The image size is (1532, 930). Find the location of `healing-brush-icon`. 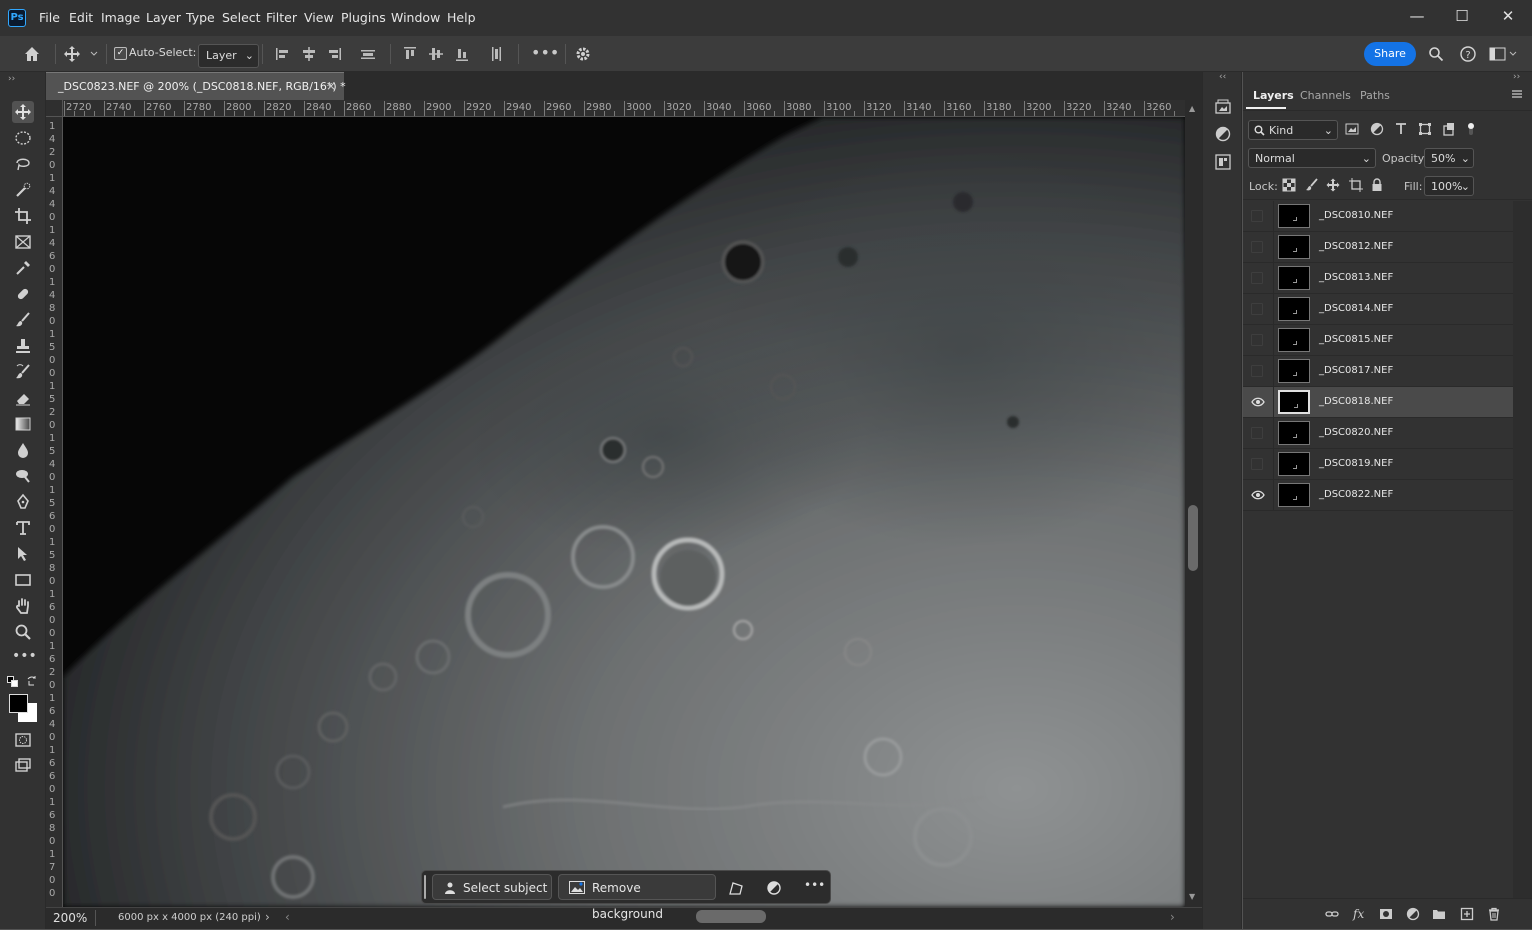

healing-brush-icon is located at coordinates (23, 294).